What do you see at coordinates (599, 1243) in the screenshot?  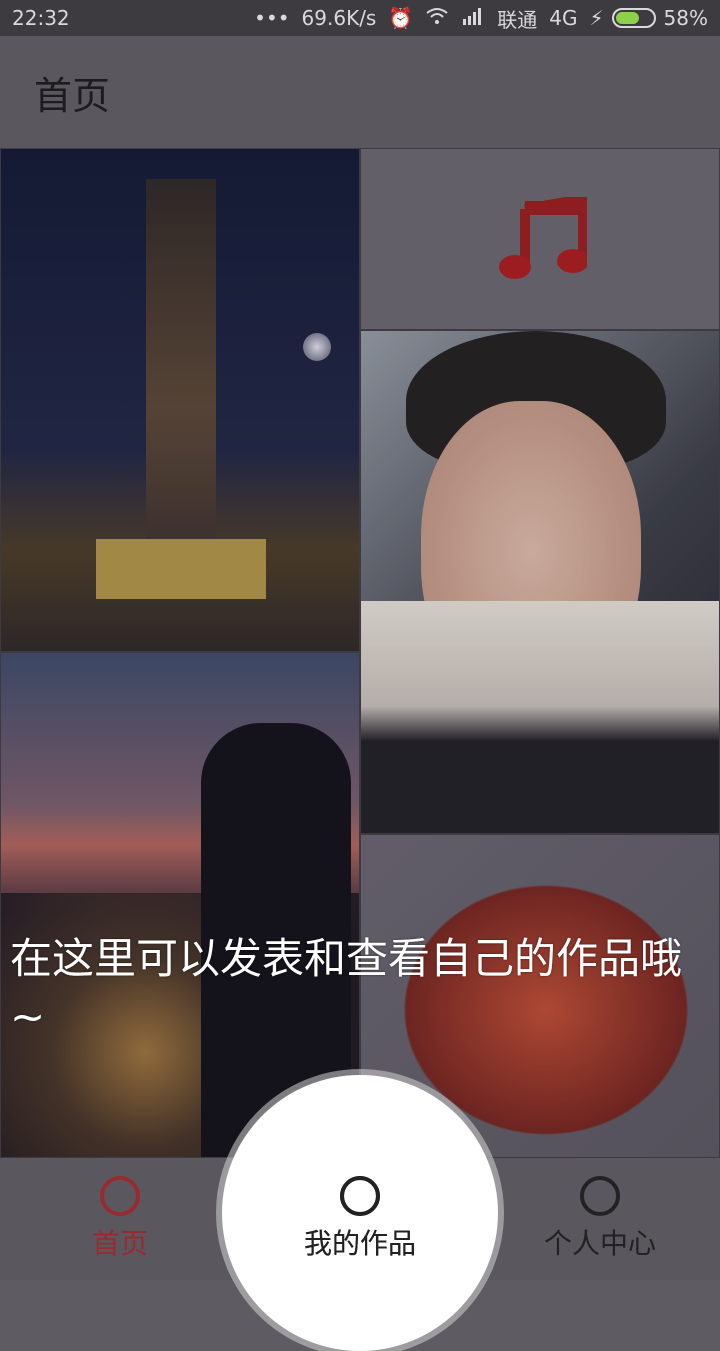 I see `nav-label-profile: 个人中心` at bounding box center [599, 1243].